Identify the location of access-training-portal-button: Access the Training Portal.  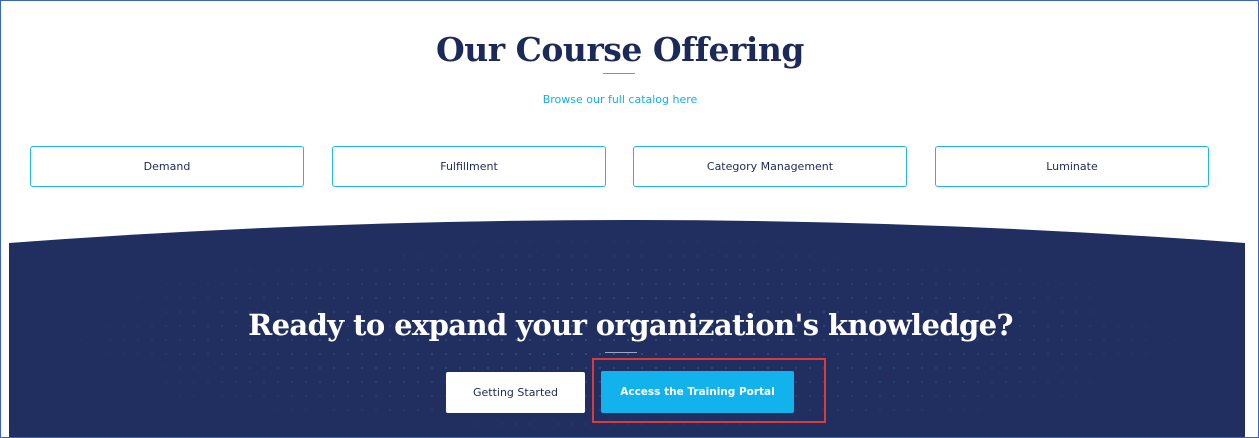
(697, 392).